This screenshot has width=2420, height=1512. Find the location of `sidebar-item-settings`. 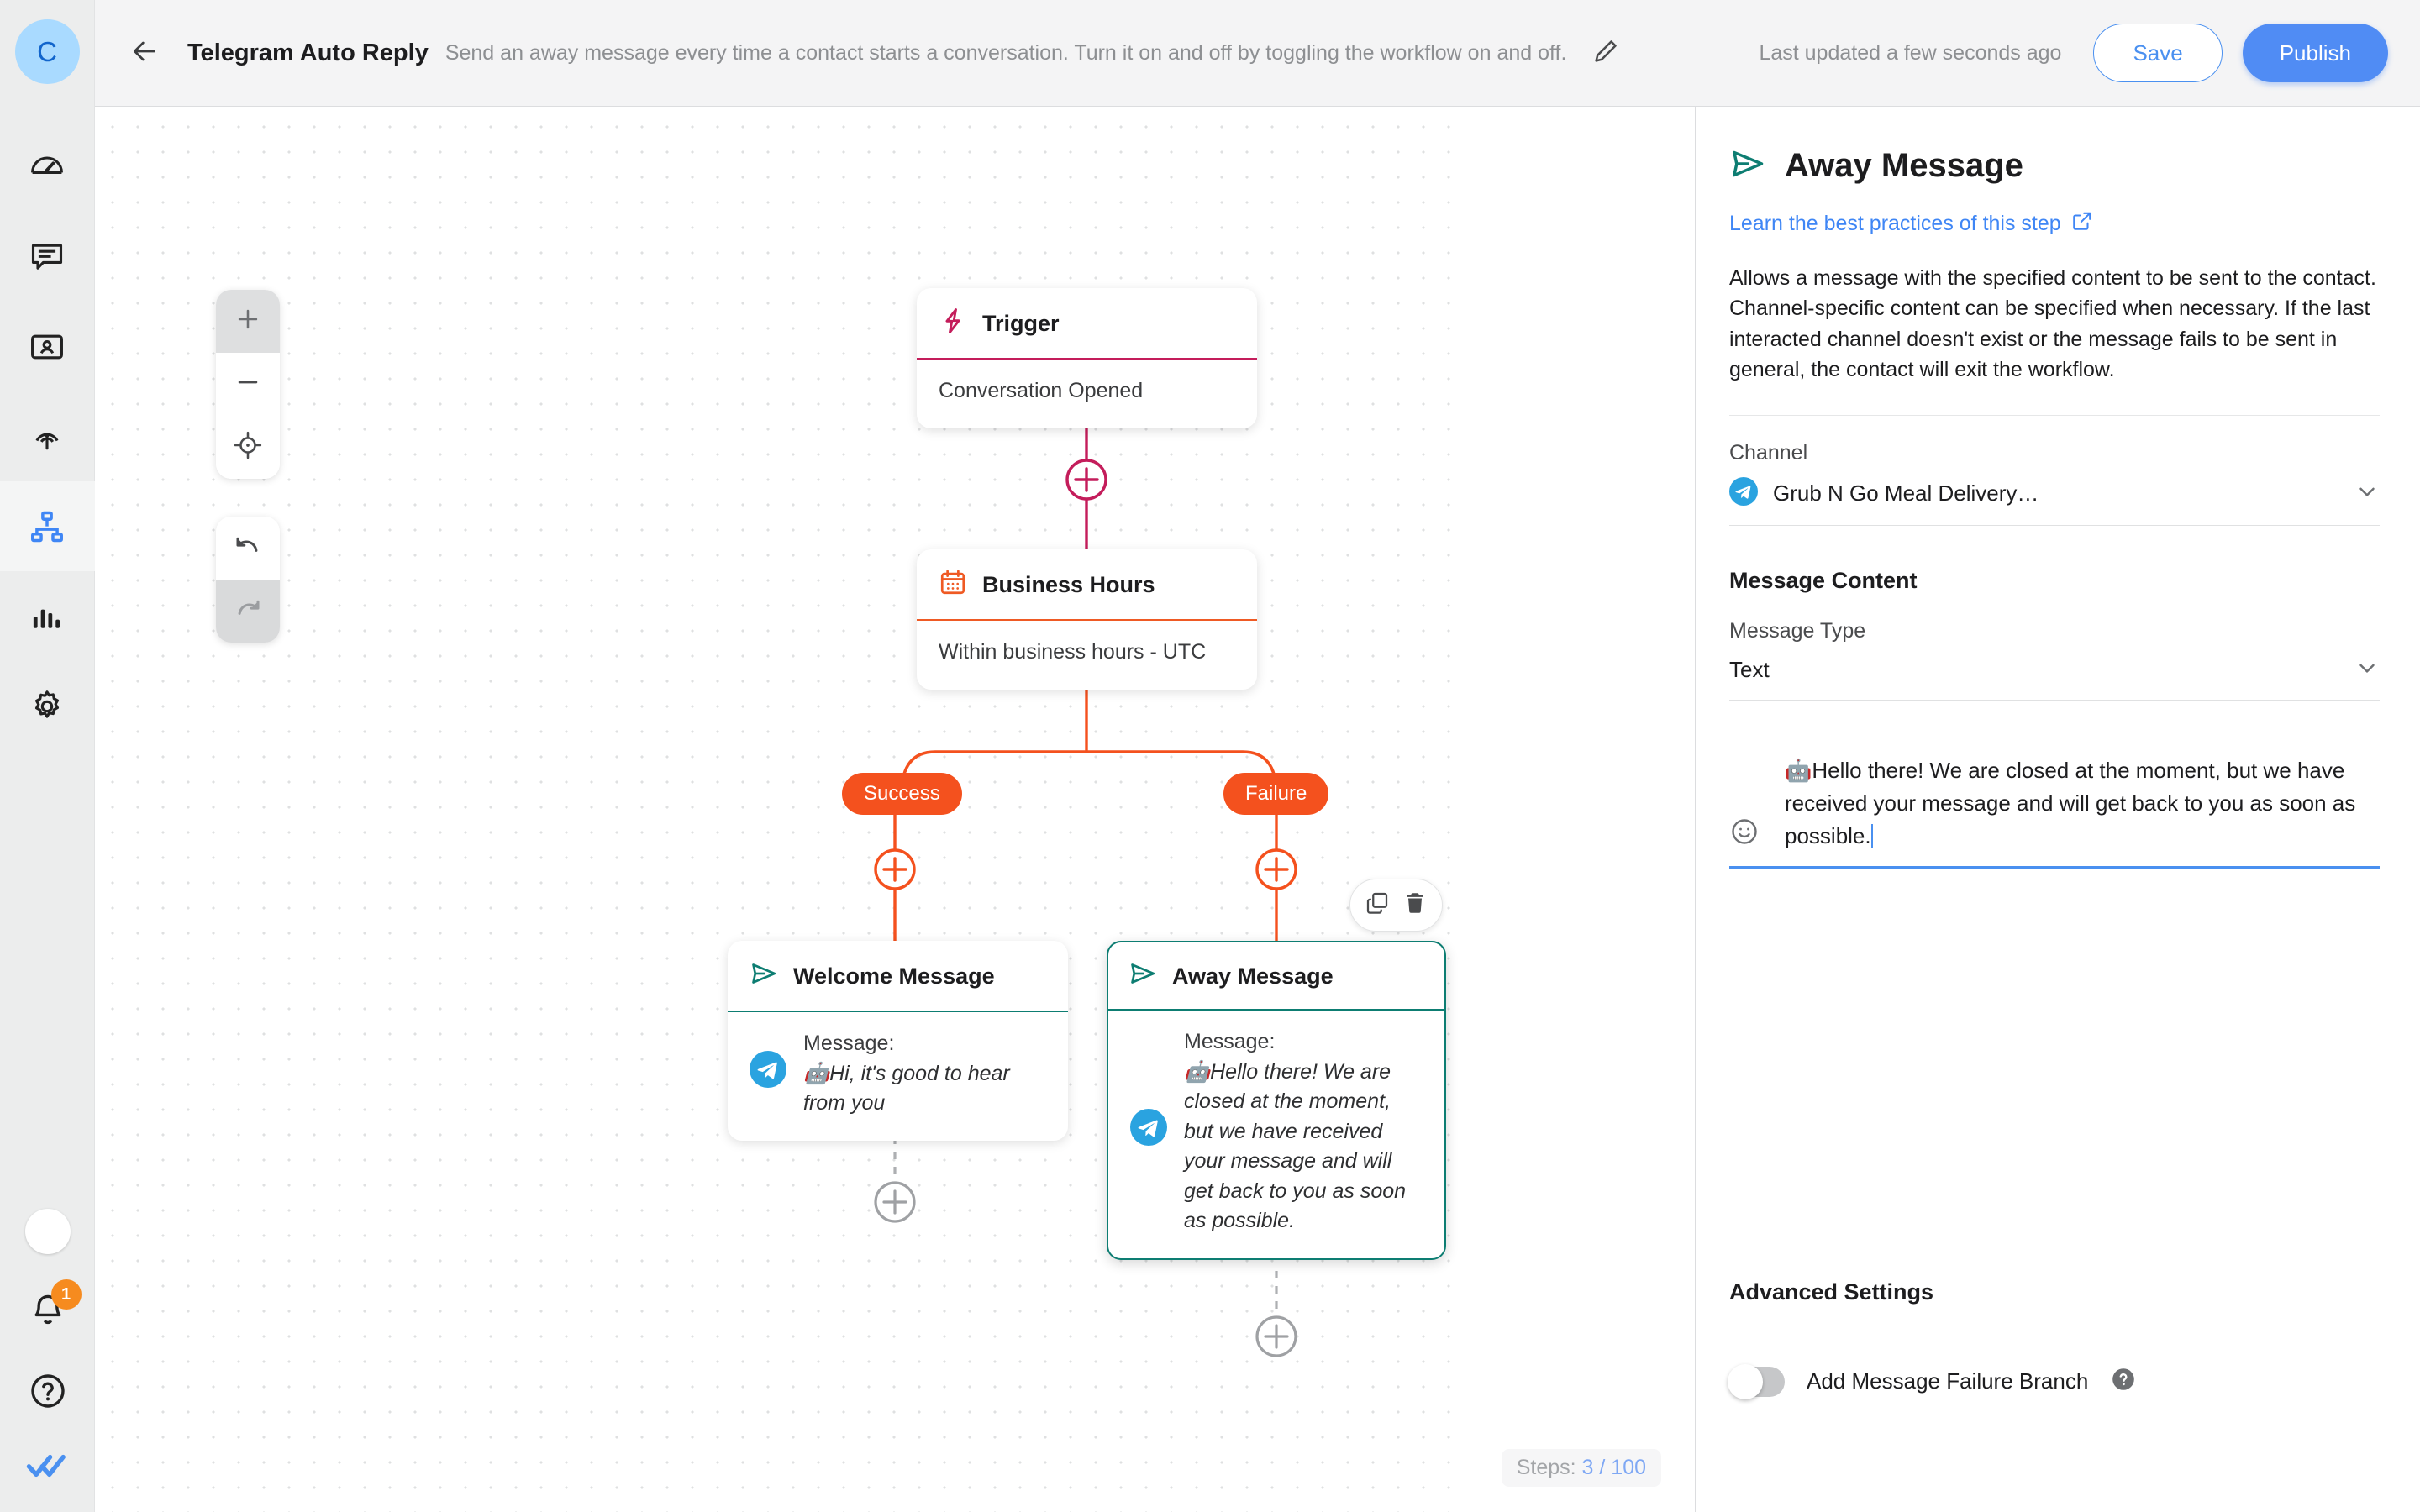

sidebar-item-settings is located at coordinates (47, 706).